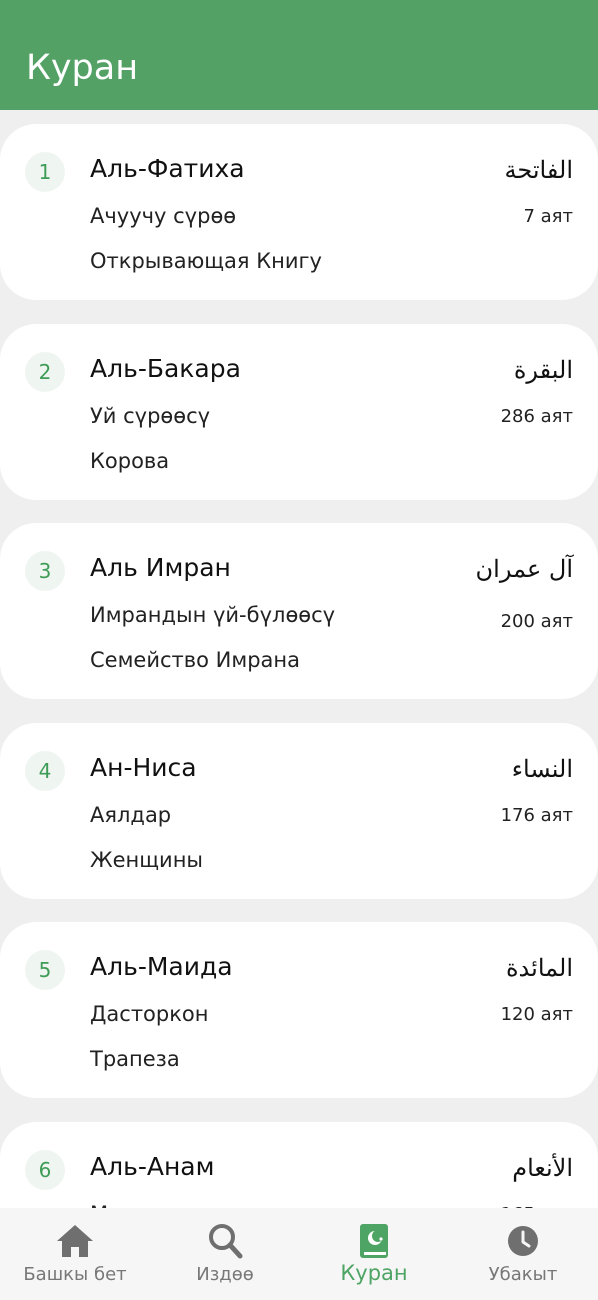 This screenshot has width=598, height=1300. Describe the element at coordinates (536, 1014) in the screenshot. I see `surah-ayat-count: 120 аят` at that location.